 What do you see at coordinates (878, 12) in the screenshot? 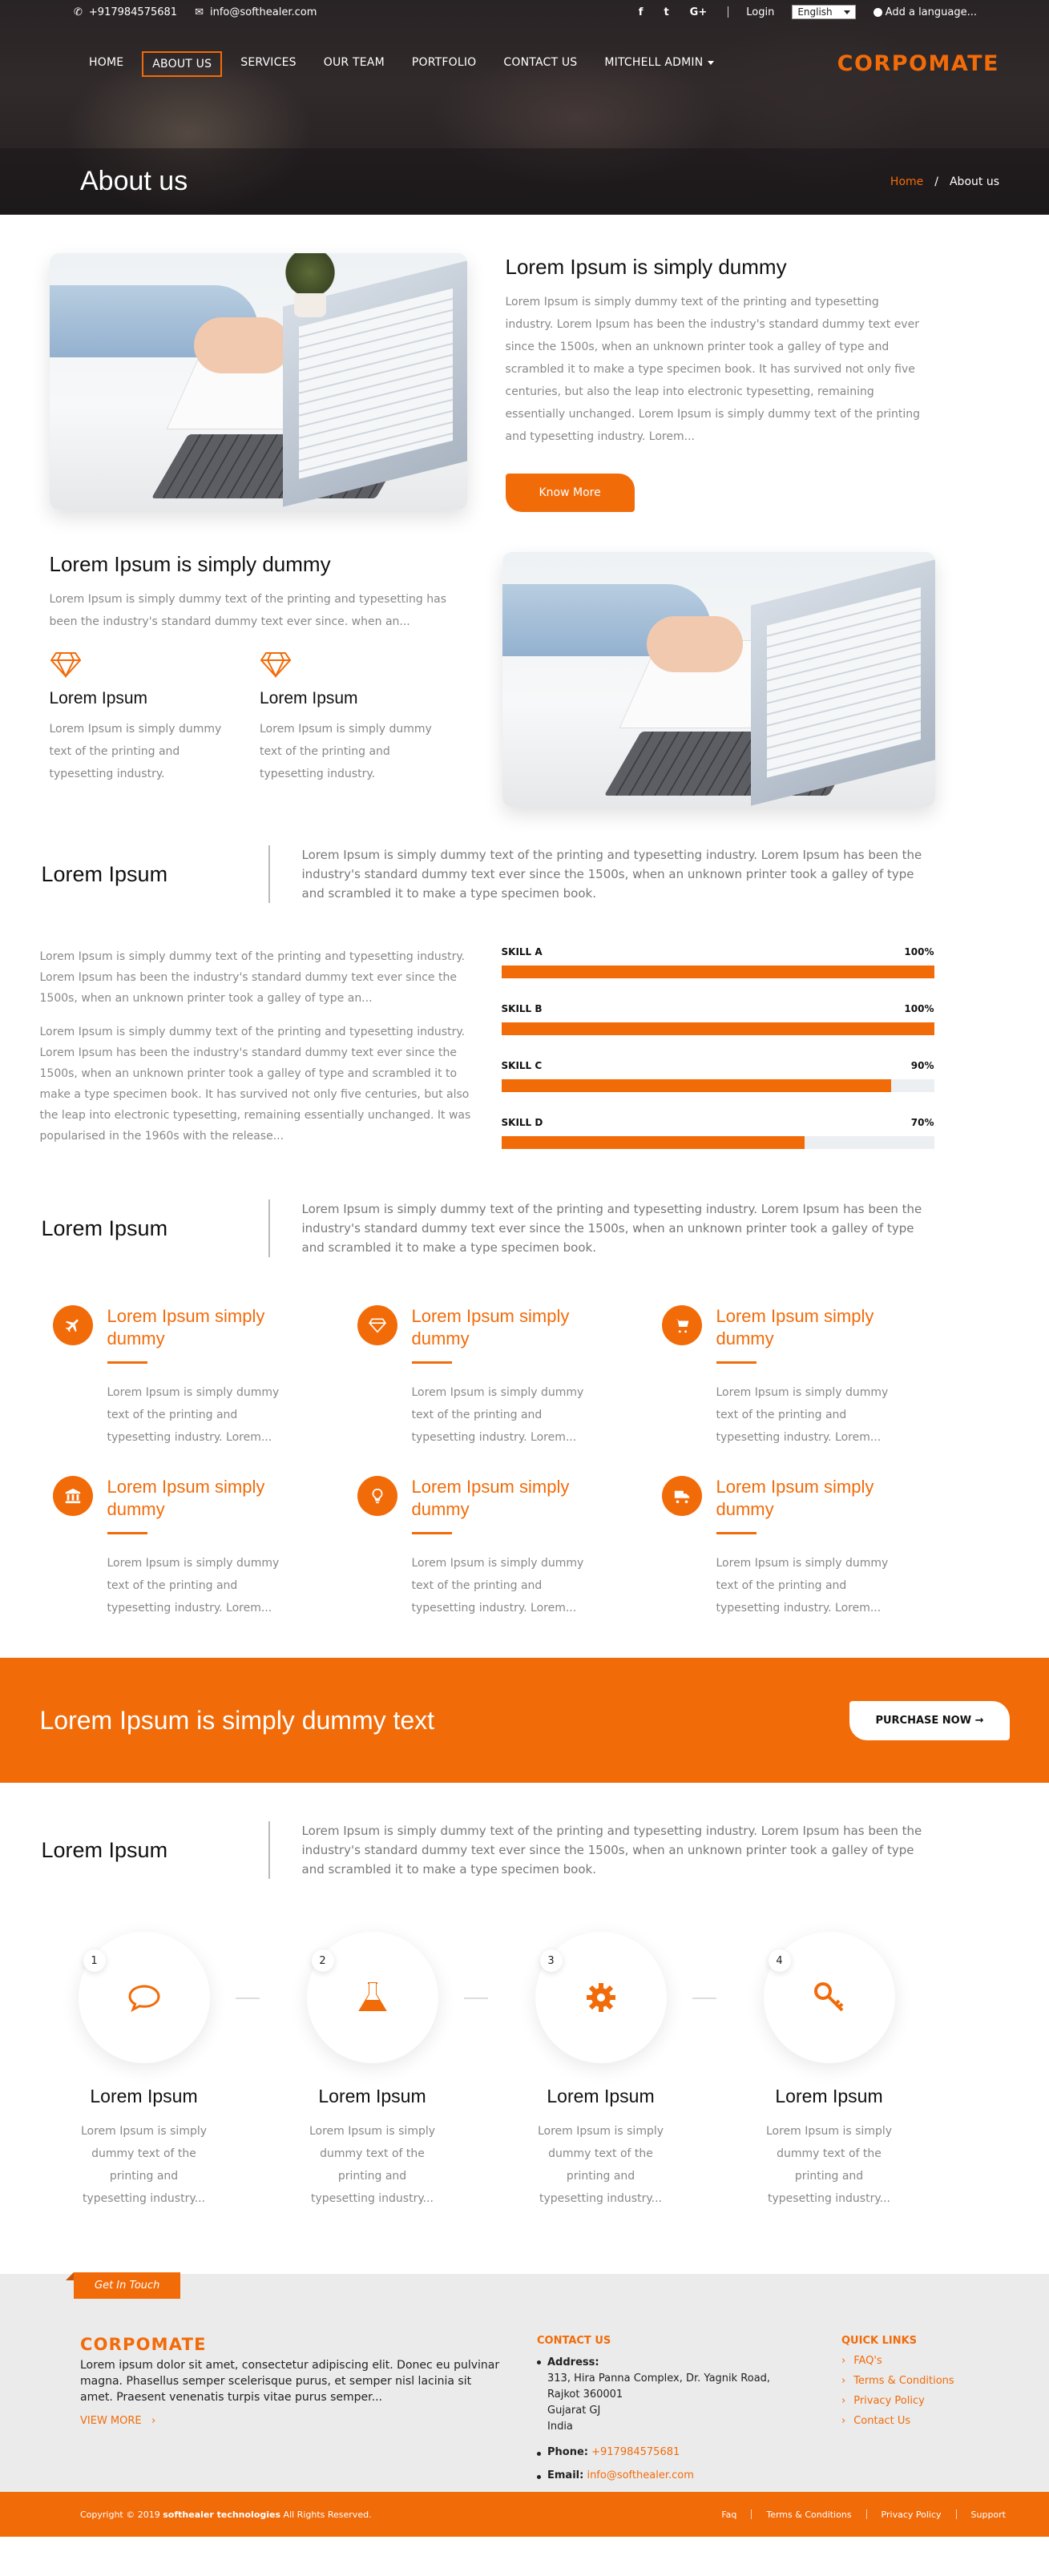
I see `plus-circle-icon` at bounding box center [878, 12].